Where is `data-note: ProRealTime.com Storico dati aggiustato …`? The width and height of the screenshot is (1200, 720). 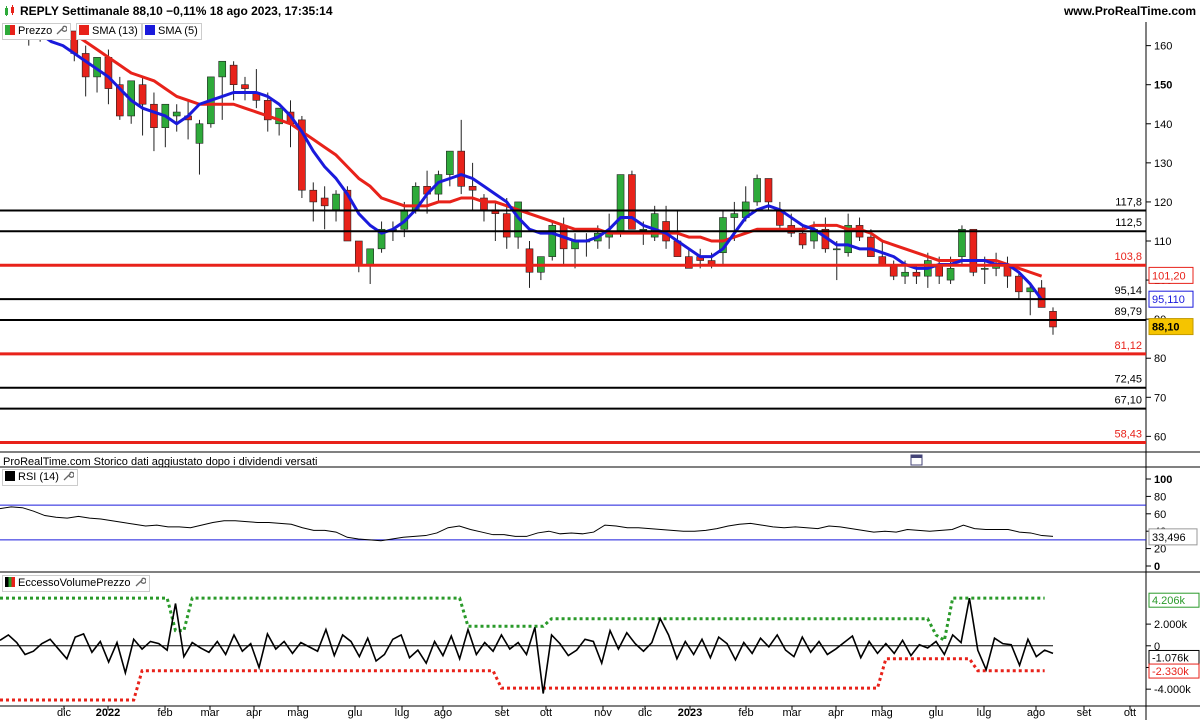 data-note: ProRealTime.com Storico dati aggiustato … is located at coordinates (160, 462).